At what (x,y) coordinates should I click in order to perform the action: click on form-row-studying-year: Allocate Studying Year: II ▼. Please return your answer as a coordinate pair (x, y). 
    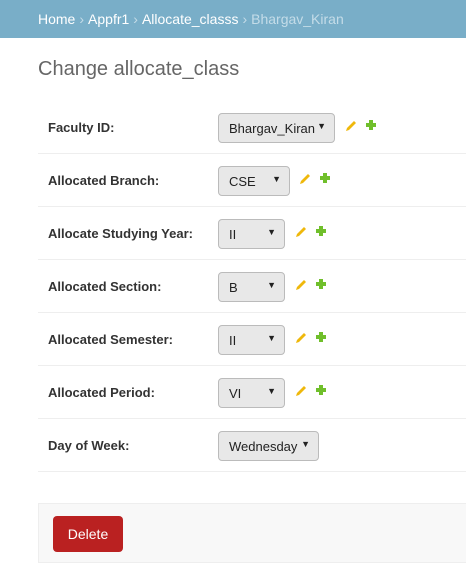
    Looking at the image, I should click on (252, 233).